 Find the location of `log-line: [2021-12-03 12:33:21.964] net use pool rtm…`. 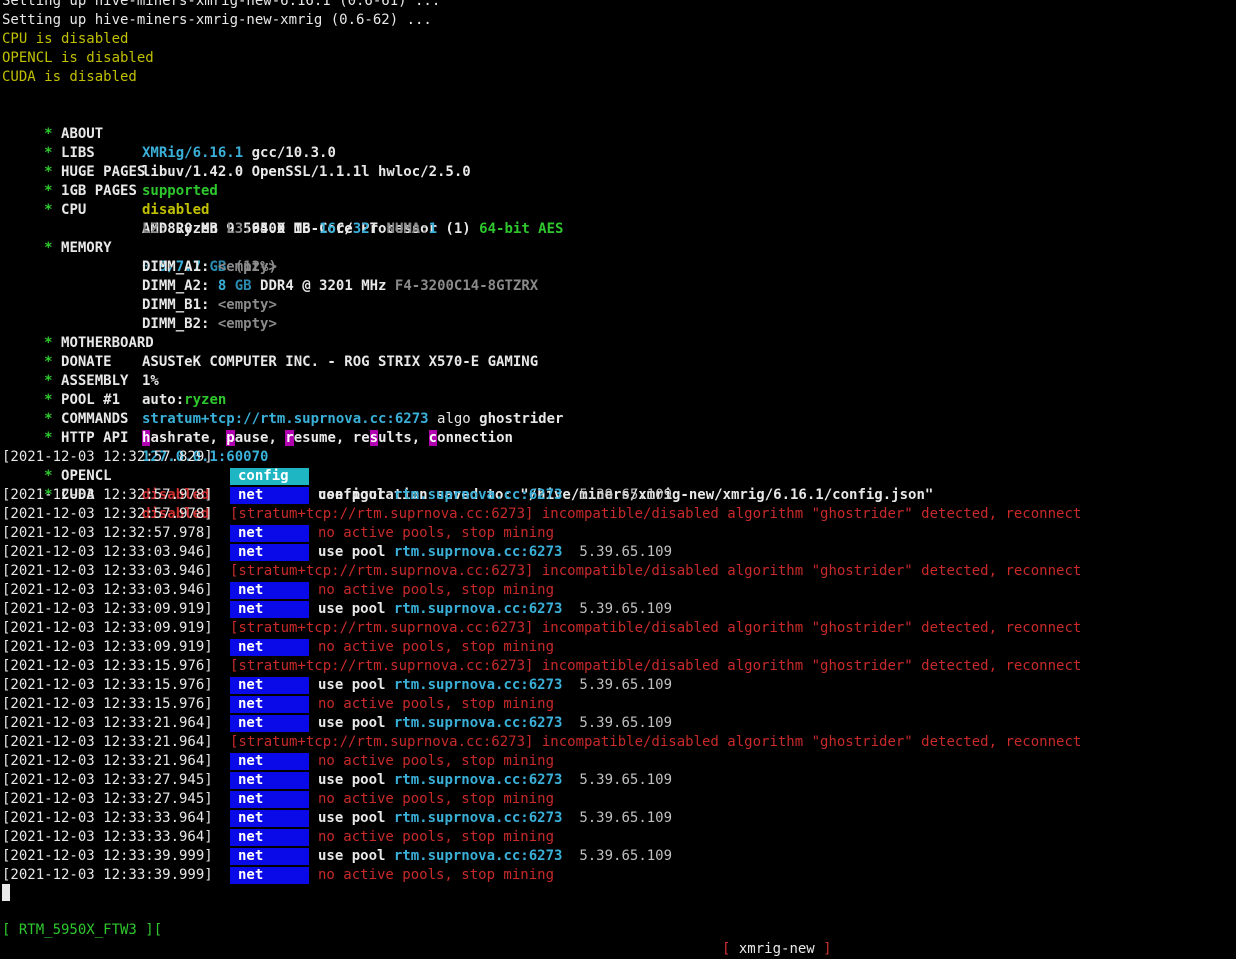

log-line: [2021-12-03 12:33:21.964] net use pool rtm… is located at coordinates (619, 723).